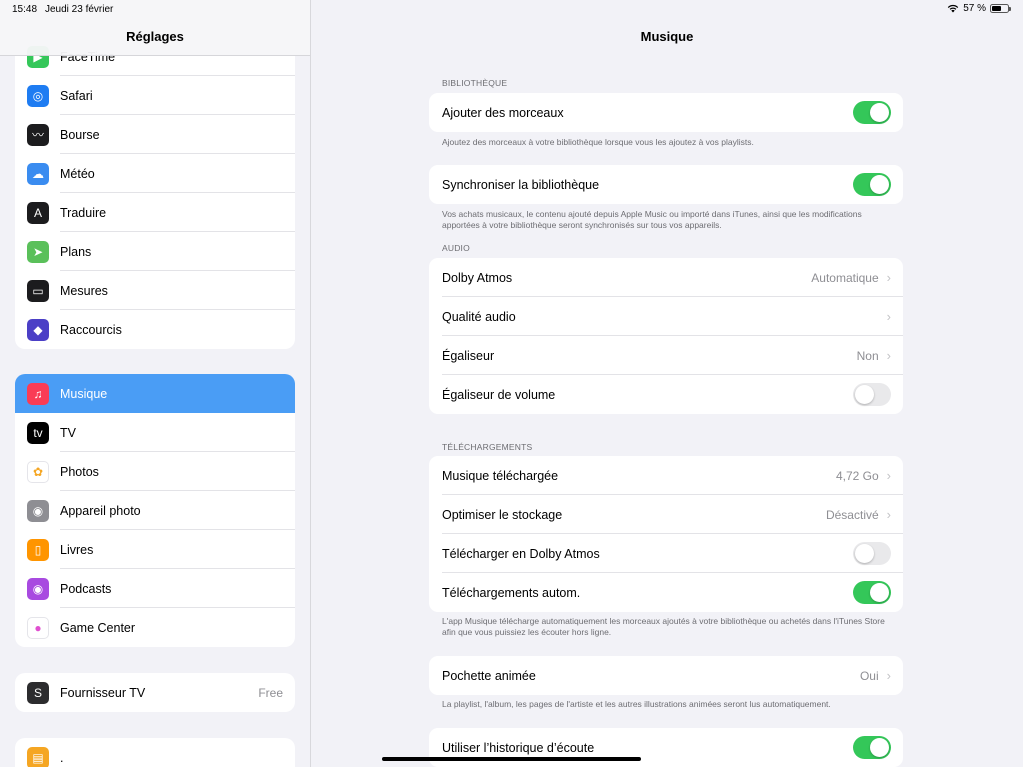  I want to click on sidebar-item-plans: ➤ Plans, so click(155, 251).